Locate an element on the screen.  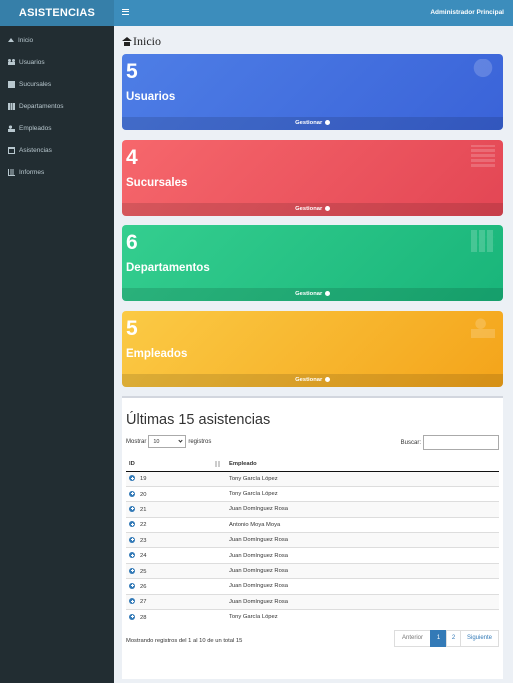
table-row: 23 Juan Domínguez Rosa is located at coordinates (312, 540).